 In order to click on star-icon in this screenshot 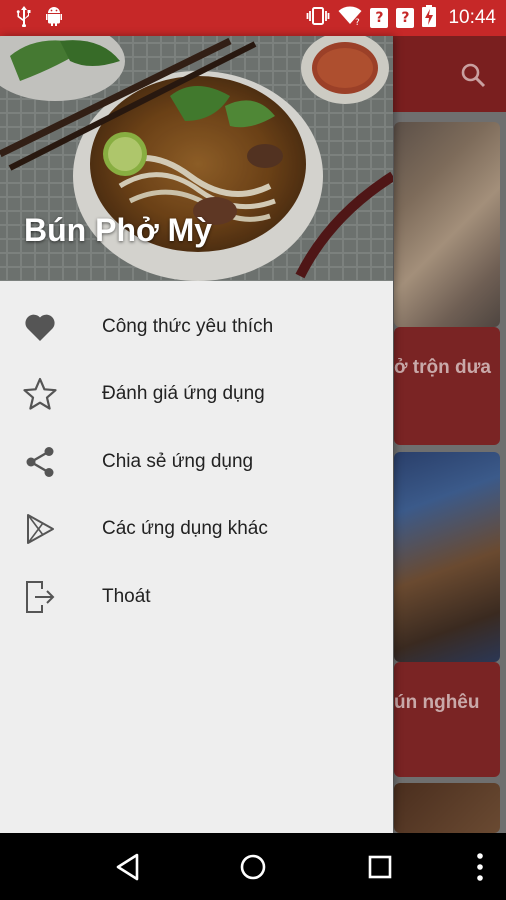, I will do `click(40, 394)`.